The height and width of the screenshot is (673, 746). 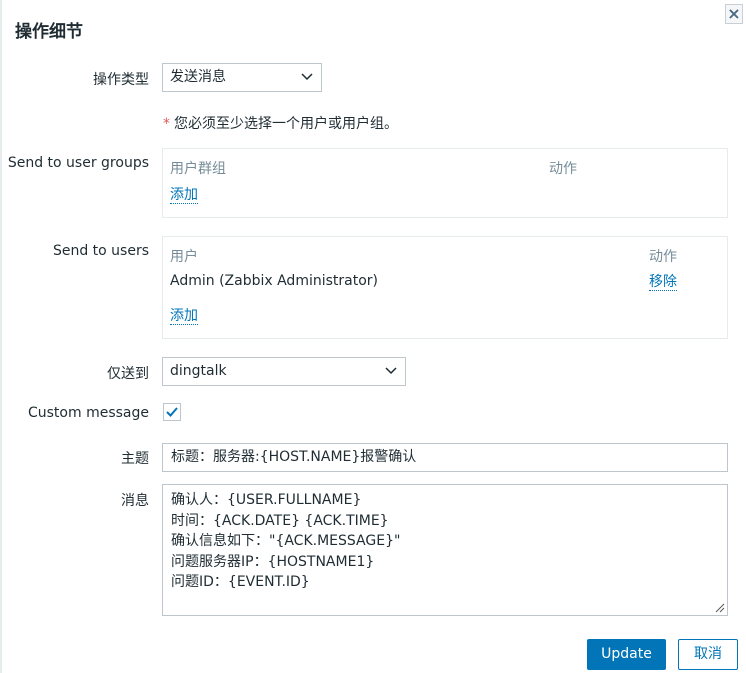 I want to click on users-table: 用户 动作 Admin (Zabbix Administrator) 移除 添加, so click(x=445, y=287).